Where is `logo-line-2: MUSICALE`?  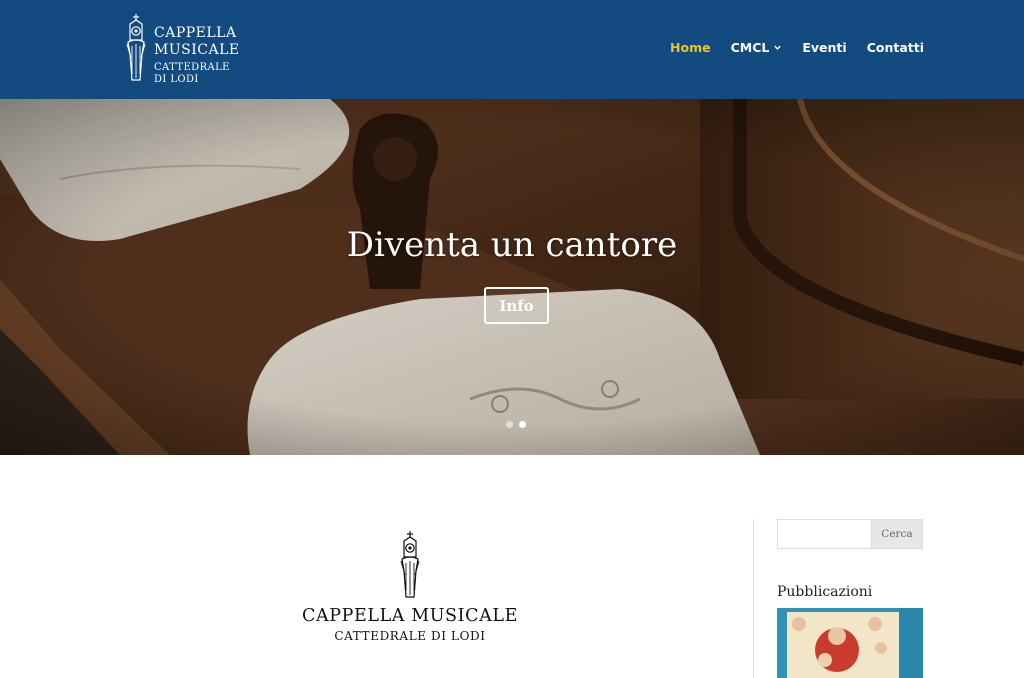 logo-line-2: MUSICALE is located at coordinates (197, 50).